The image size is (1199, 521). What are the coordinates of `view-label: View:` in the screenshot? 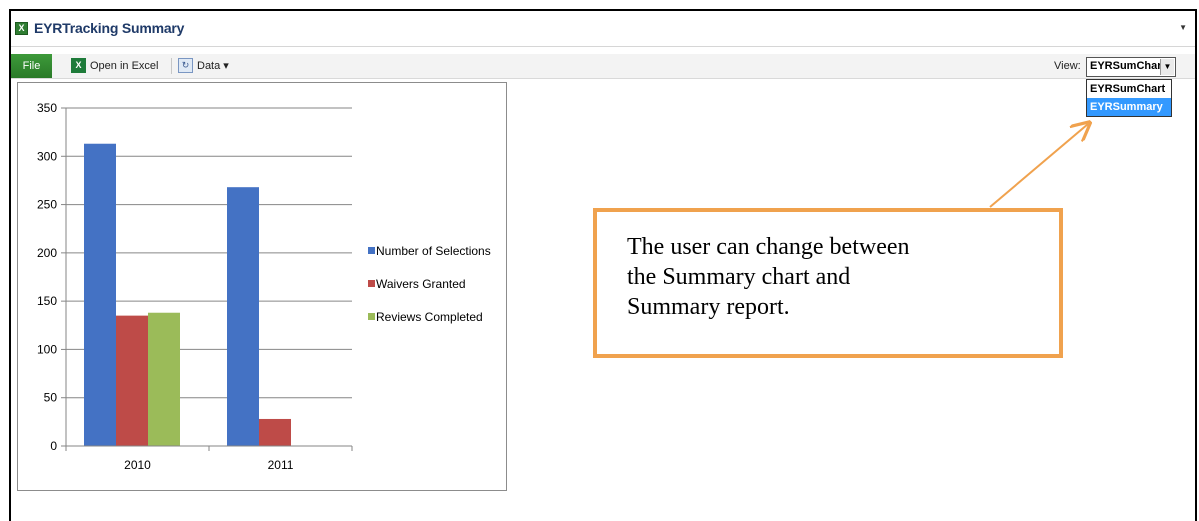 It's located at (1067, 66).